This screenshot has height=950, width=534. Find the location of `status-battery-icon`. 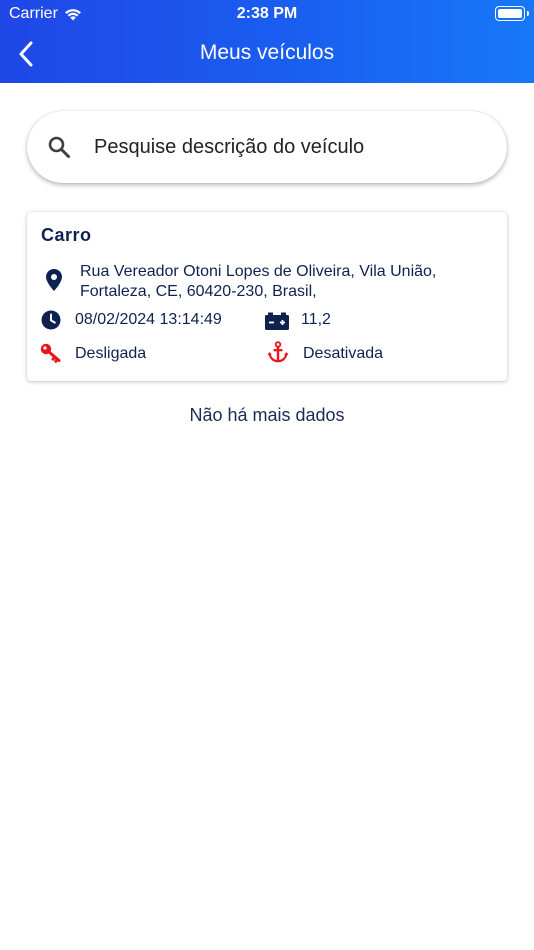

status-battery-icon is located at coordinates (512, 13).